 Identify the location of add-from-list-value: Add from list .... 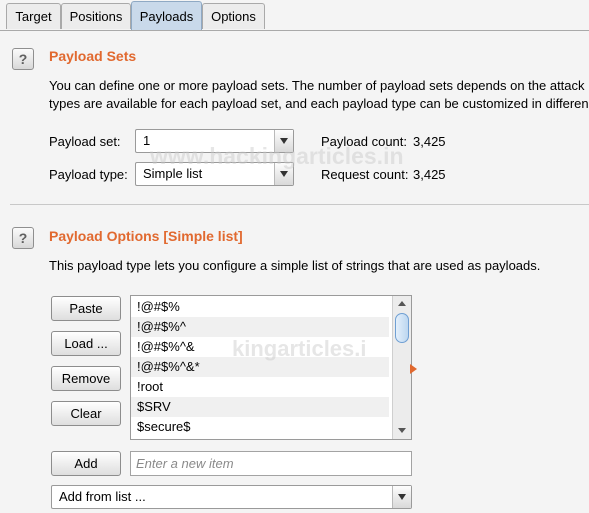
(102, 496).